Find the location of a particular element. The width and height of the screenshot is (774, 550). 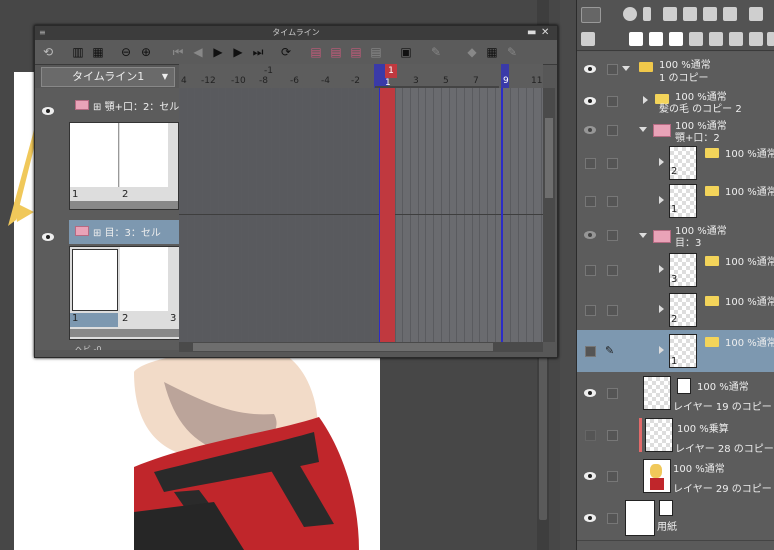

layer-row: 100 %通常 レイヤー 19 のコピー is located at coordinates (675, 393).